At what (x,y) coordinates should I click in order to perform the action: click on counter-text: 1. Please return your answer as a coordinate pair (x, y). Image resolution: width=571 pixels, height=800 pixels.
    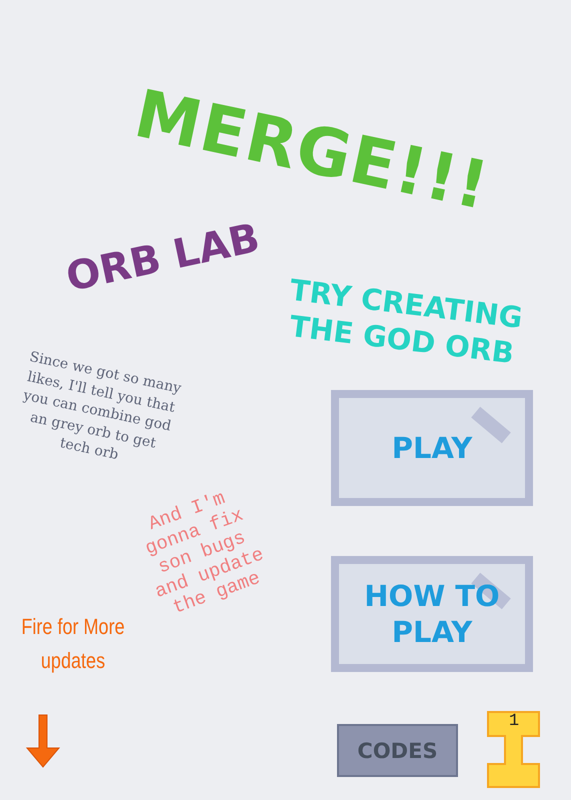
    Looking at the image, I should click on (514, 721).